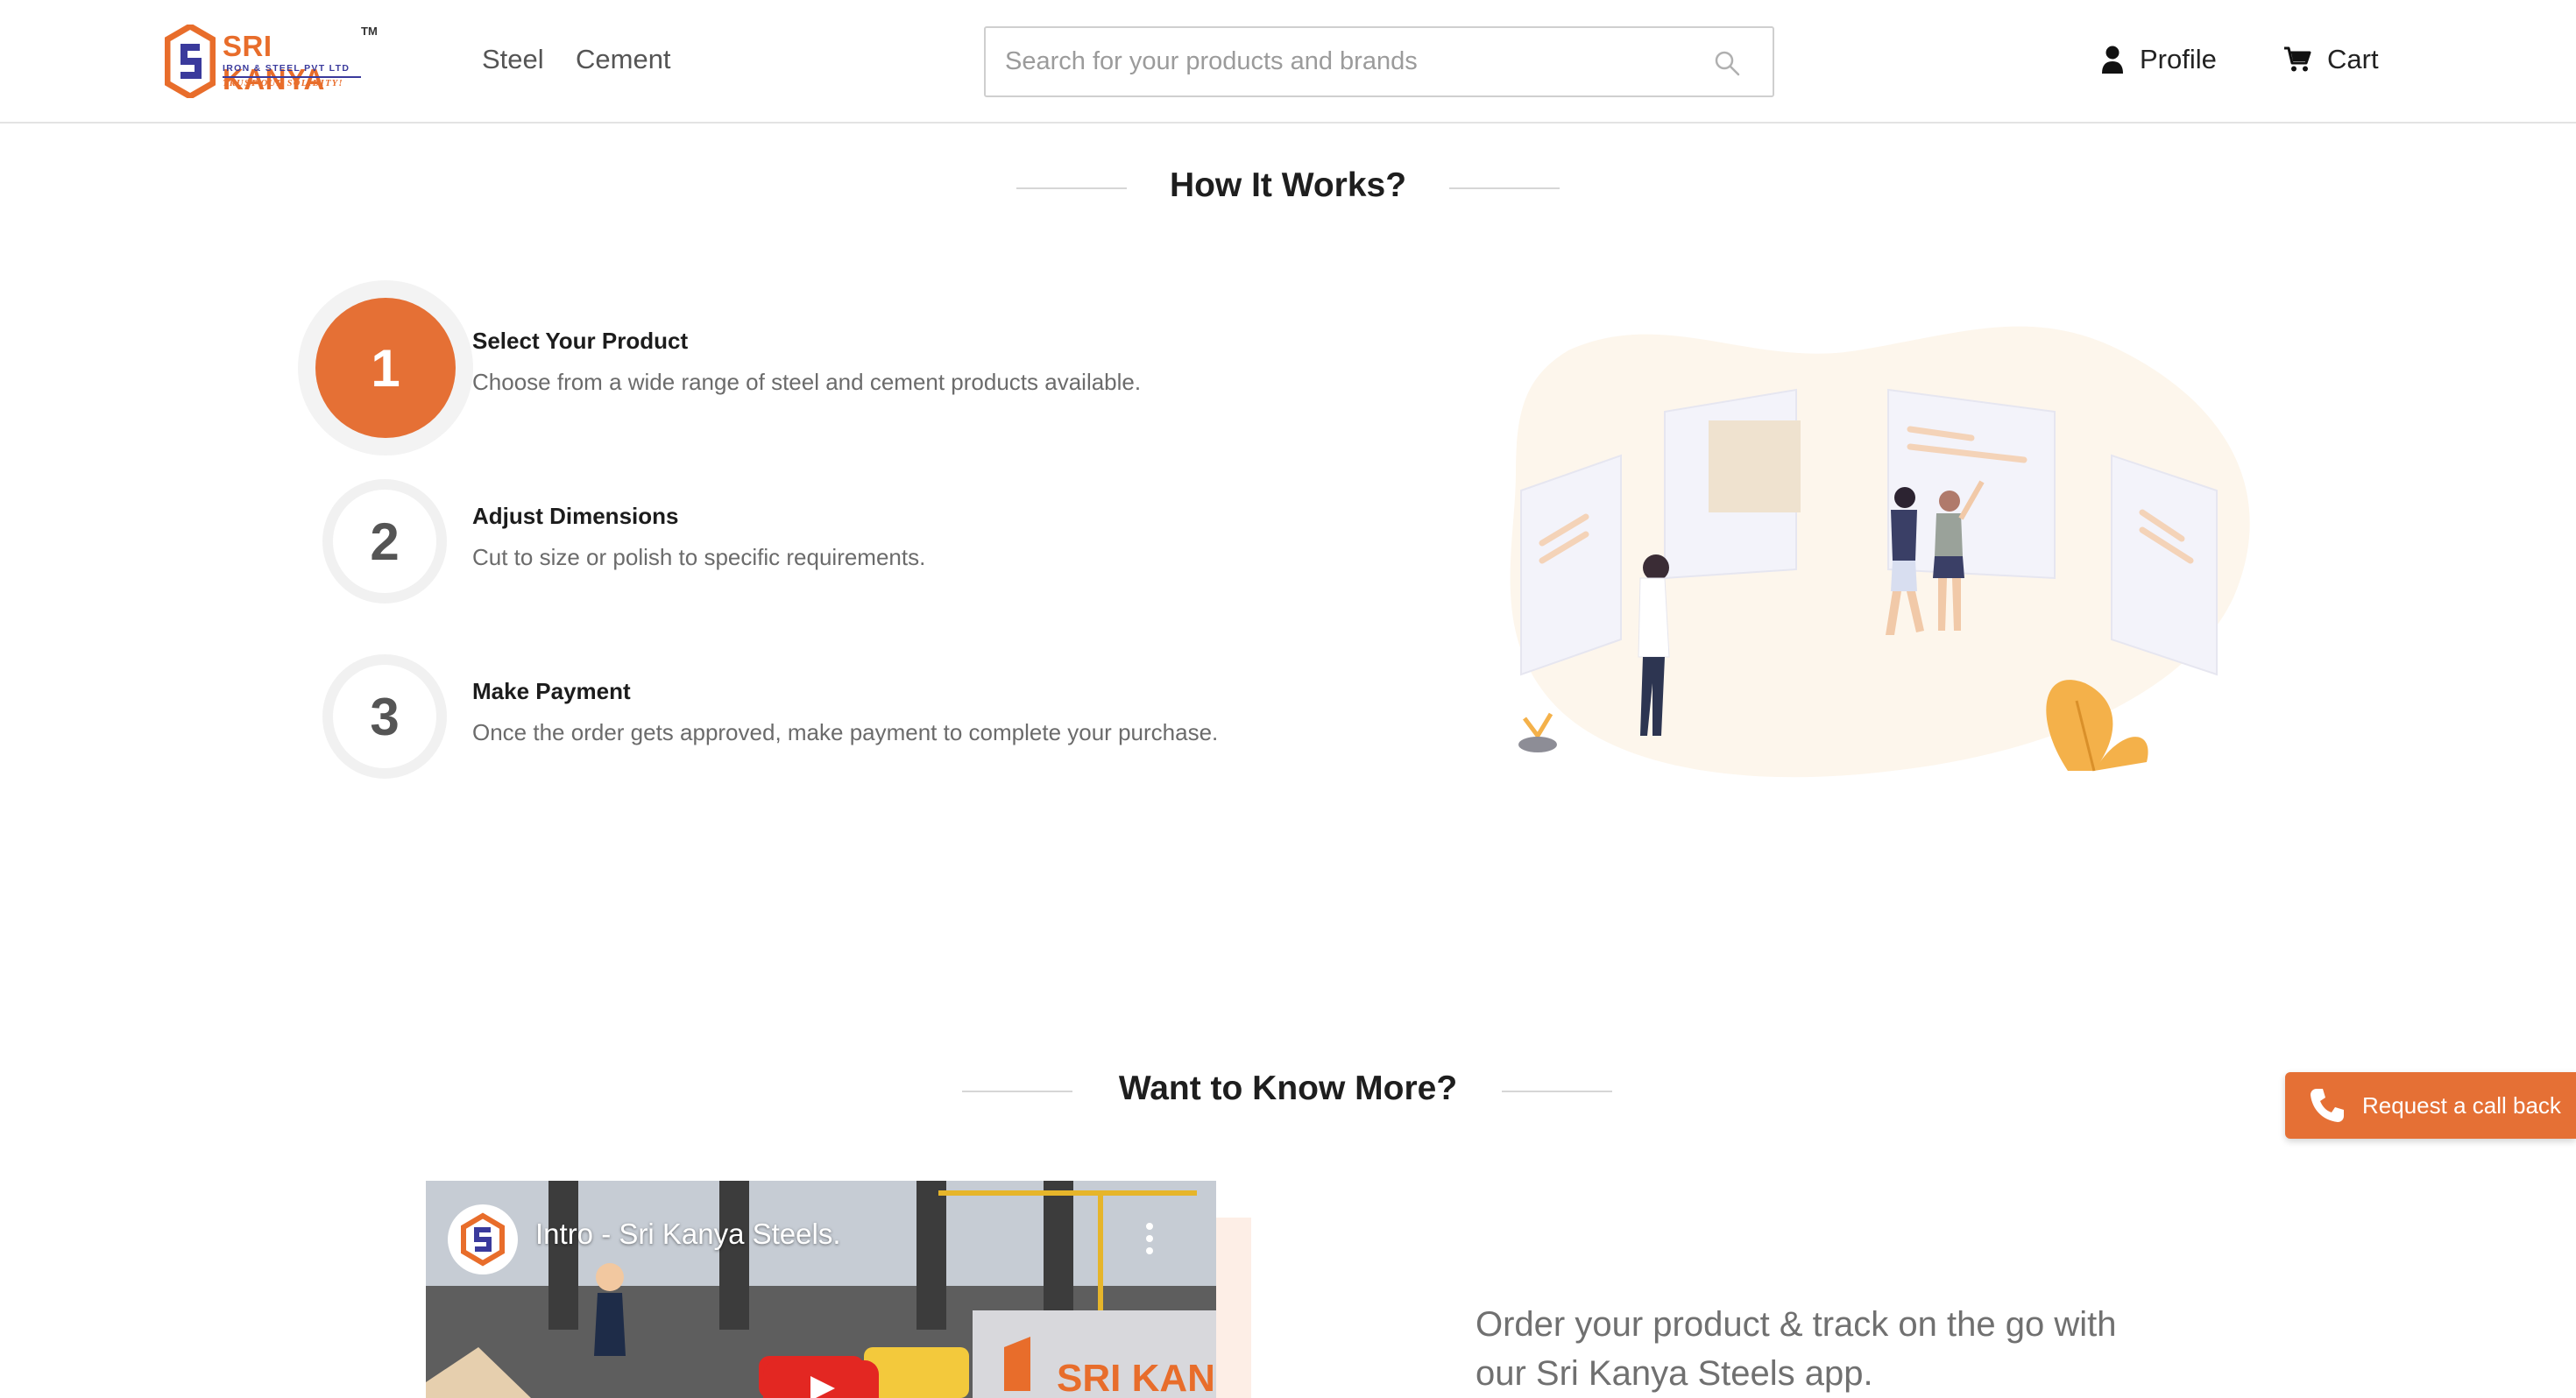  Describe the element at coordinates (2178, 59) in the screenshot. I see `profile-label: Profile` at that location.